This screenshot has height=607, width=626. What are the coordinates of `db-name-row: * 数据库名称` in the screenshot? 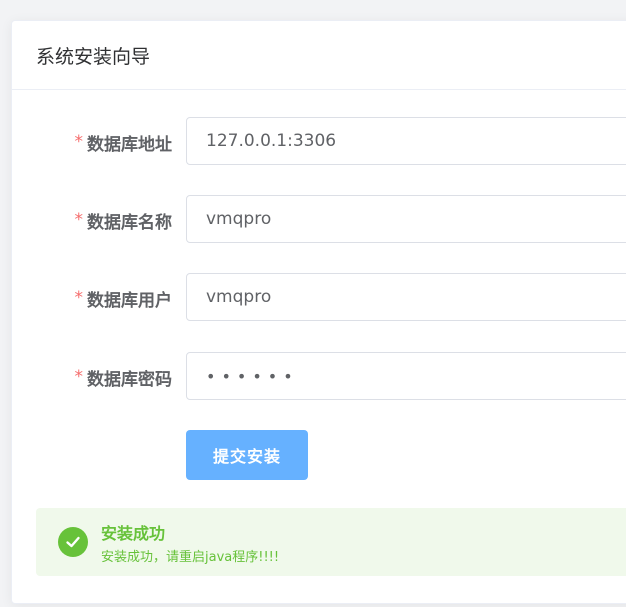 It's located at (319, 220).